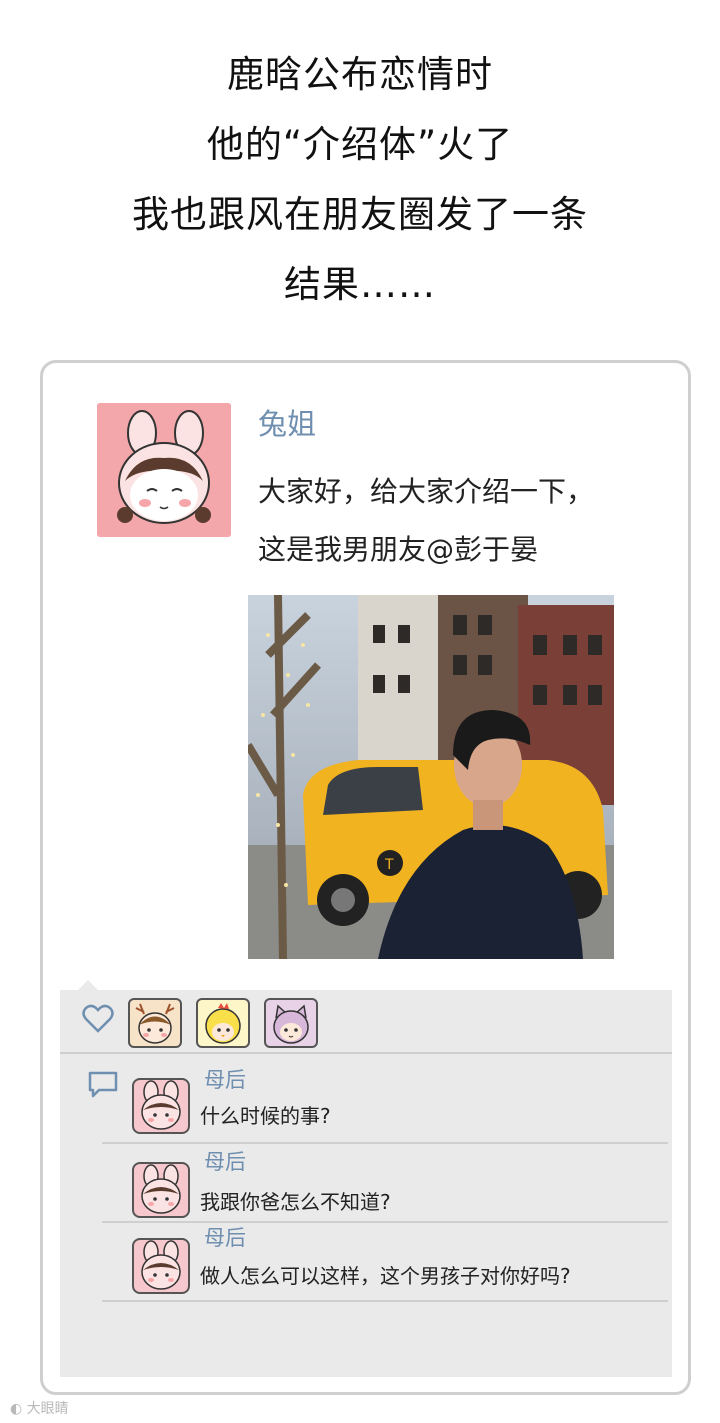 Image resolution: width=720 pixels, height=1423 pixels. What do you see at coordinates (468, 521) in the screenshot?
I see `post-text: 大家好，给大家介绍一下， 这是我男朋友@彭于晏` at bounding box center [468, 521].